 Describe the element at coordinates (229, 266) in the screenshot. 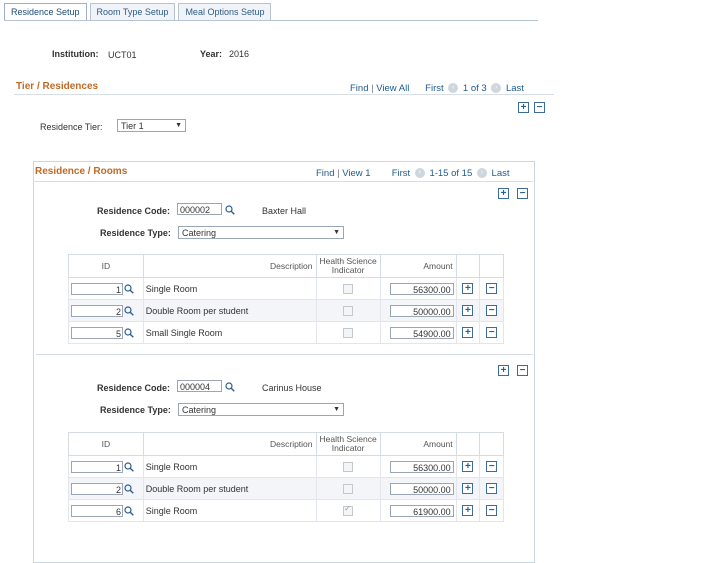

I see `column-header-description: Description` at that location.